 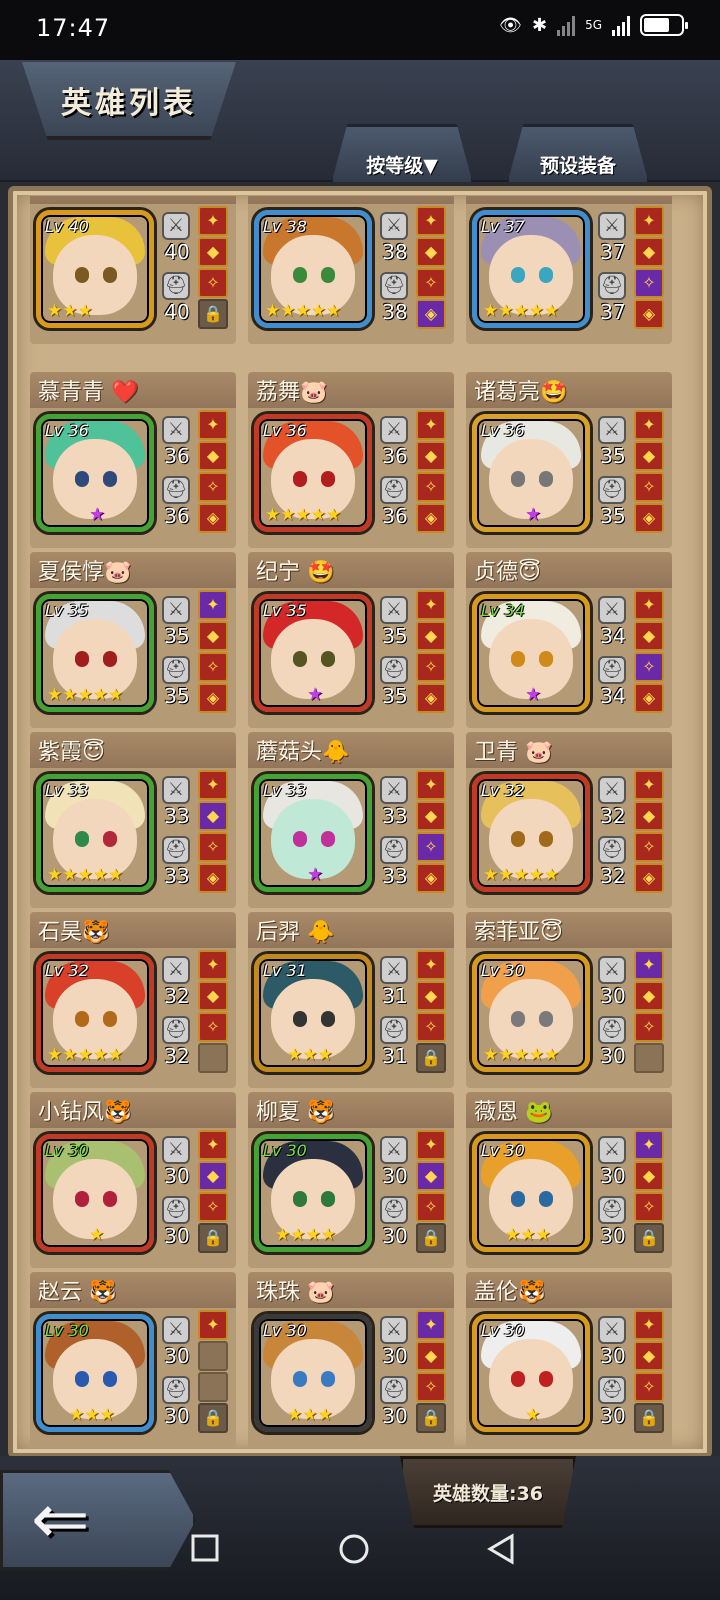 I want to click on hero-card: 柳夏 🐯 Lv 30 ★★★★ ⚔ 30 ⛑ 30 ✦ ◆ ✧ 🔒, so click(x=351, y=1180).